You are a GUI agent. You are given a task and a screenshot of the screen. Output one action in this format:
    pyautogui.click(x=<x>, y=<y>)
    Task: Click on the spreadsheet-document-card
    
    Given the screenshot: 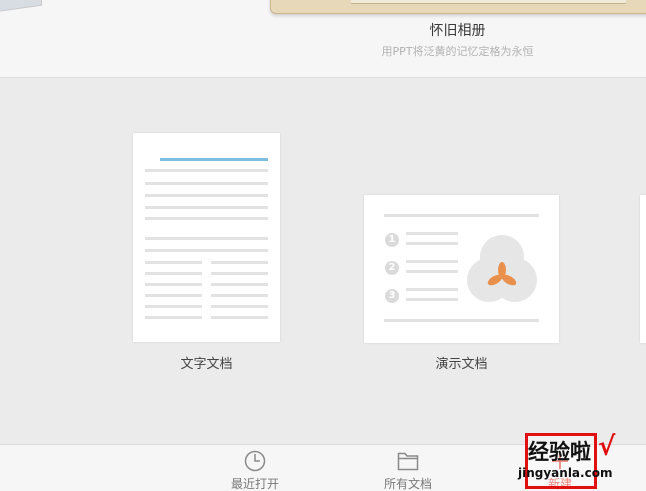 What is the action you would take?
    pyautogui.click(x=643, y=269)
    